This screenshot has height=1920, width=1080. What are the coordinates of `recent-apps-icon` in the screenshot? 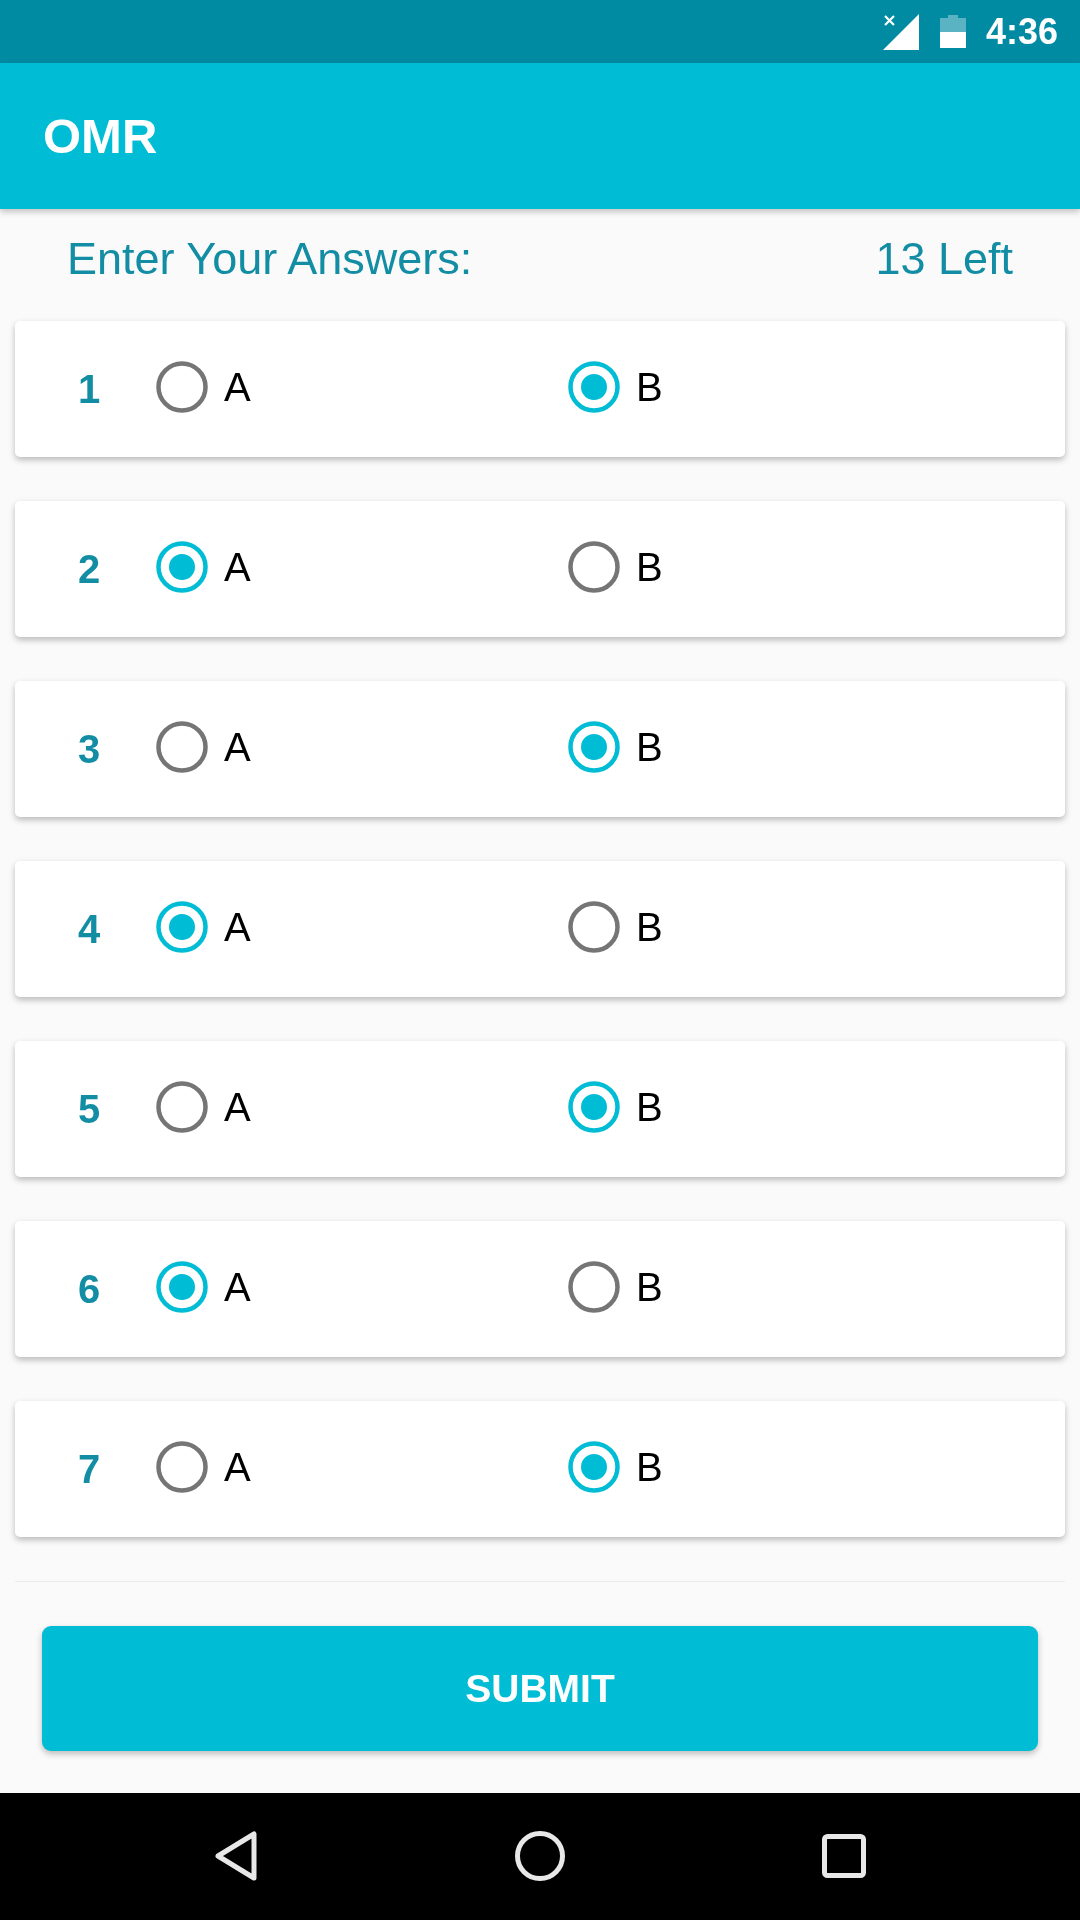 It's located at (844, 1856).